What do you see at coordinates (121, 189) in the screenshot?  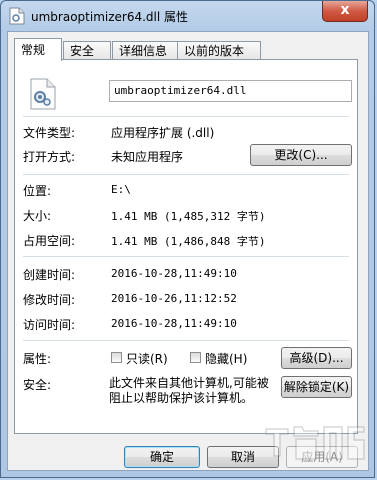 I see `location-value: E:\` at bounding box center [121, 189].